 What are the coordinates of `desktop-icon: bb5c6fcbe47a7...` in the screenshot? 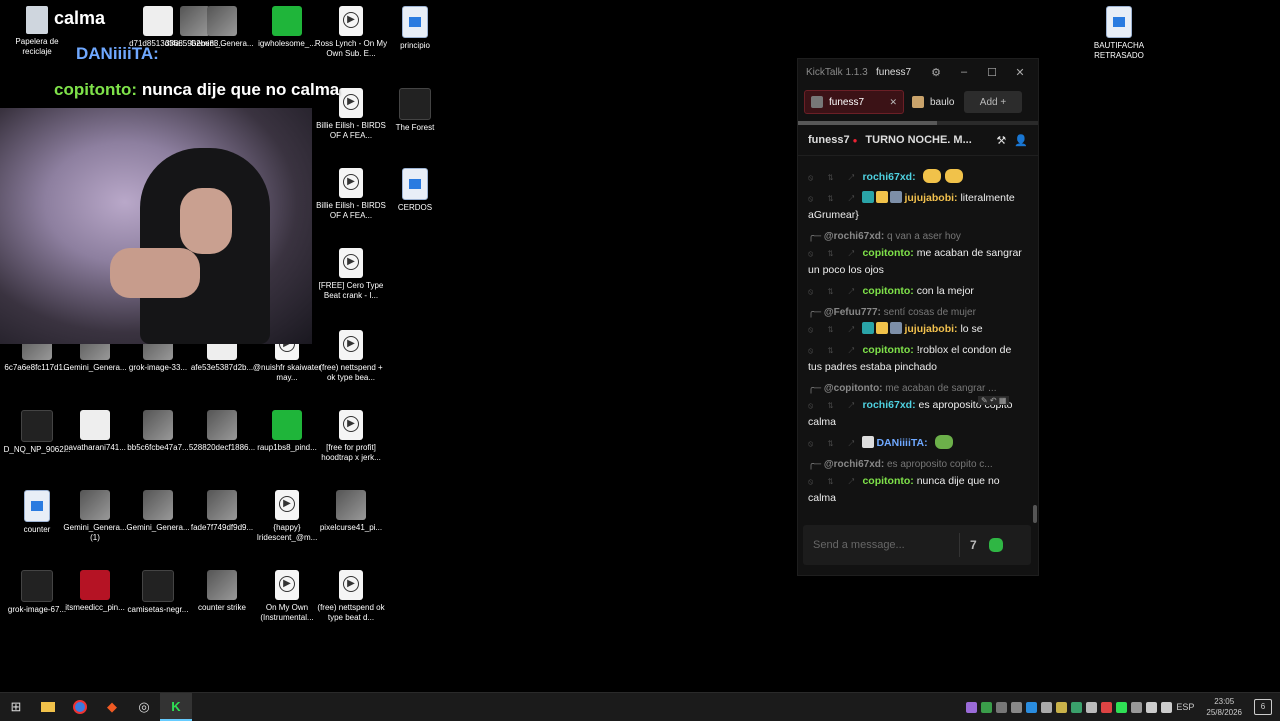 It's located at (158, 431).